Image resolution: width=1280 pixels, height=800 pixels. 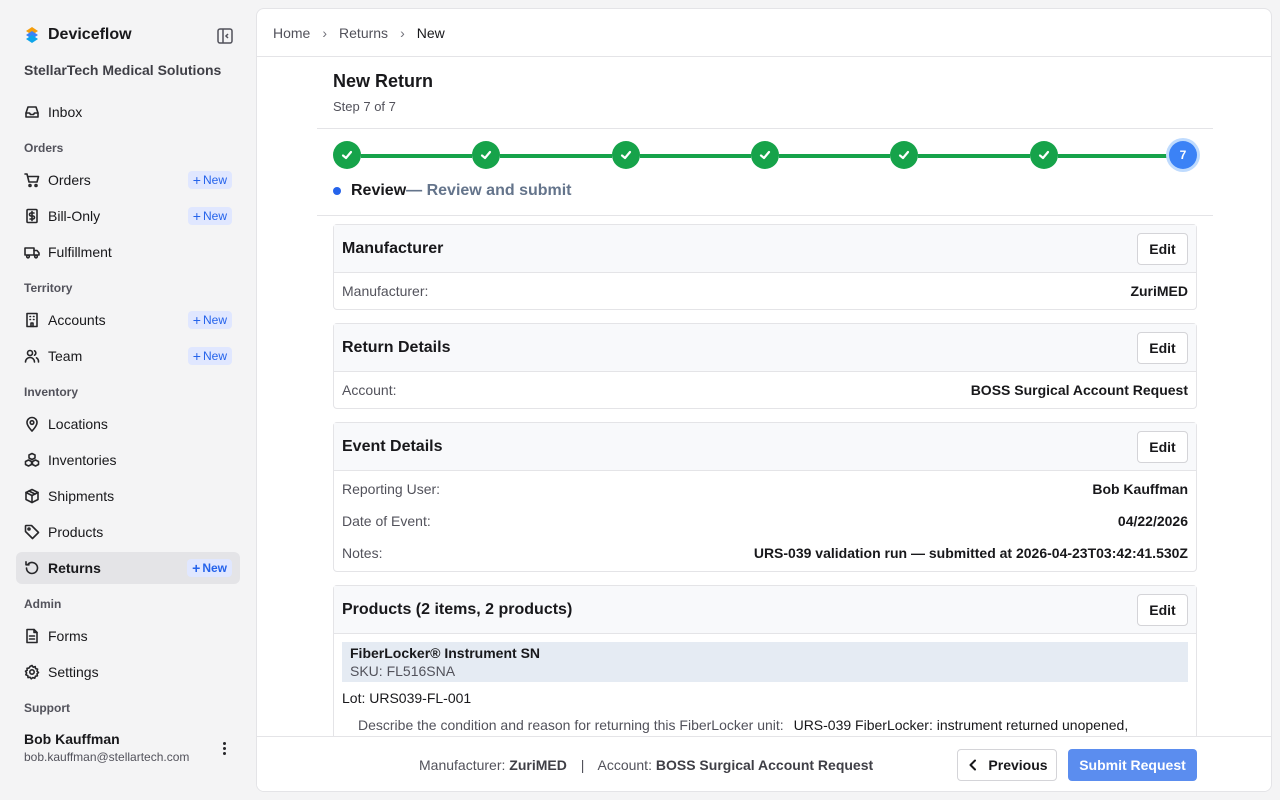 What do you see at coordinates (224, 748) in the screenshot?
I see `user-menu-more-vertical-icon` at bounding box center [224, 748].